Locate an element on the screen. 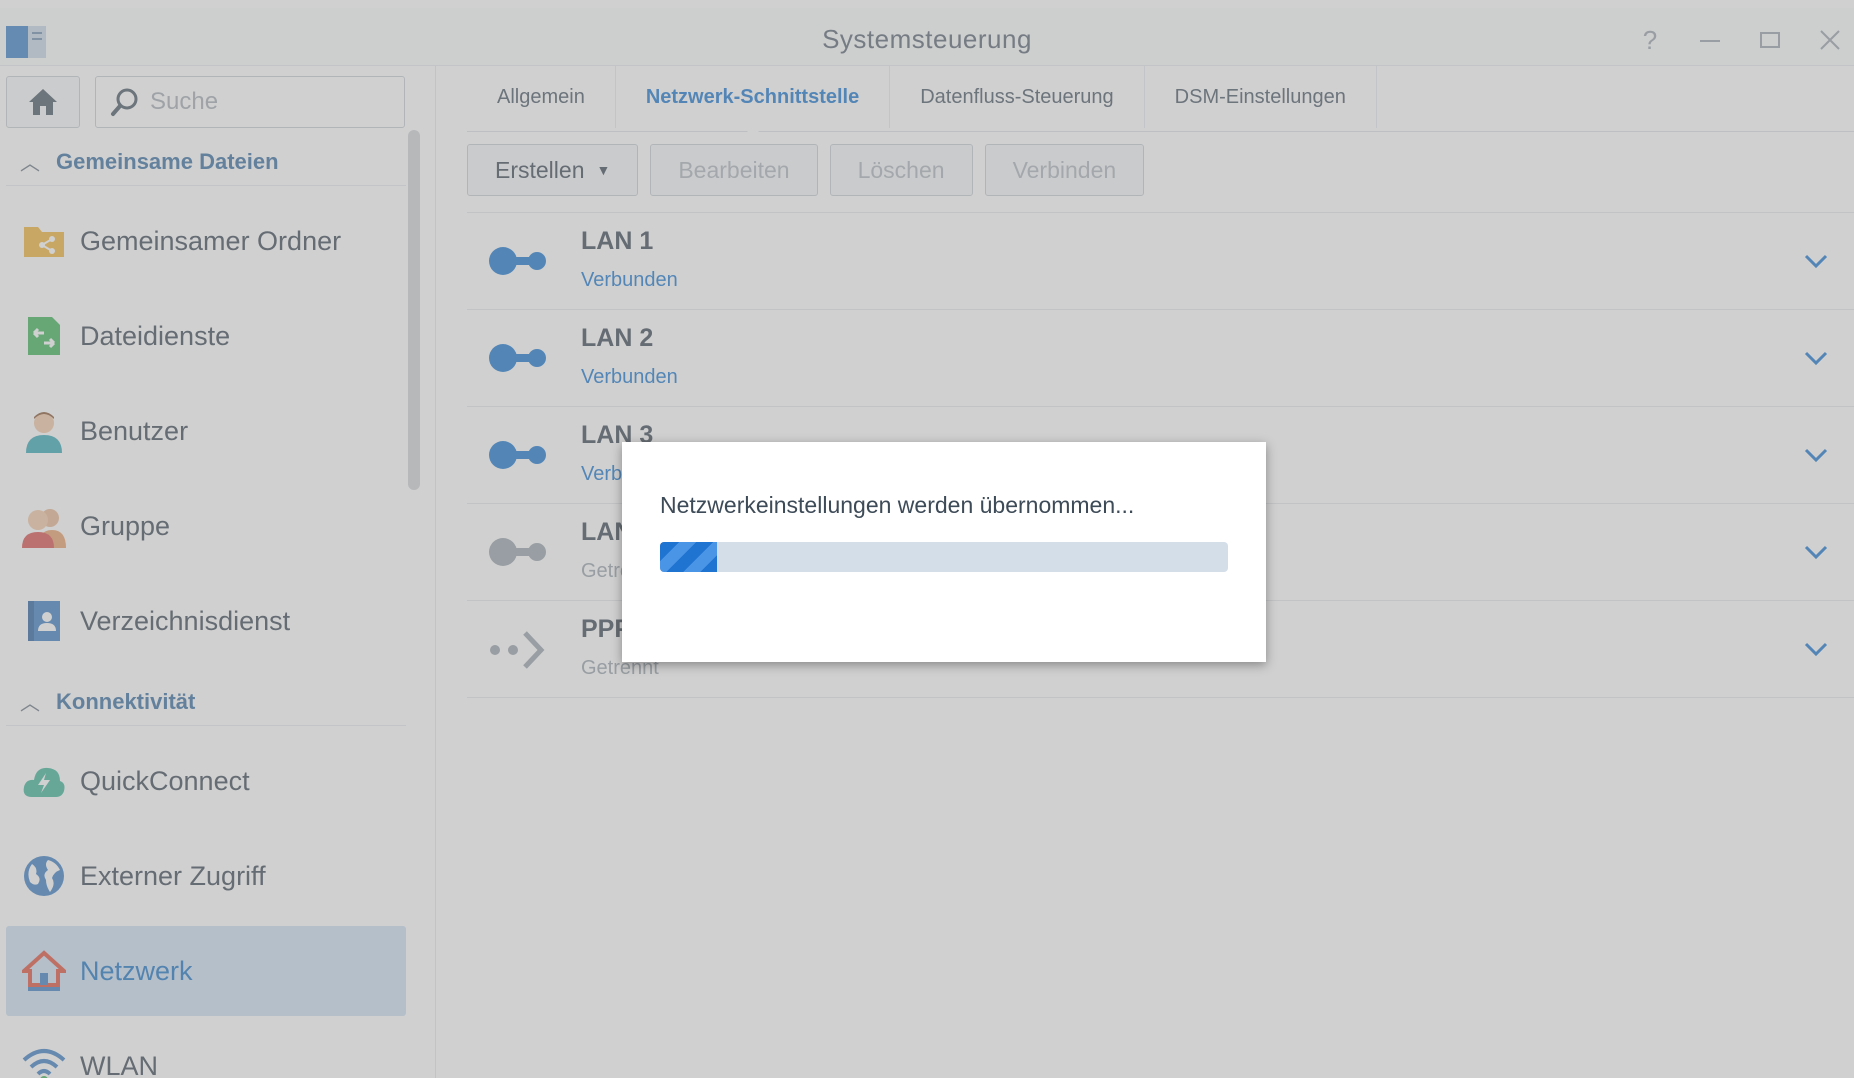  progress-bar-fill is located at coordinates (688, 557).